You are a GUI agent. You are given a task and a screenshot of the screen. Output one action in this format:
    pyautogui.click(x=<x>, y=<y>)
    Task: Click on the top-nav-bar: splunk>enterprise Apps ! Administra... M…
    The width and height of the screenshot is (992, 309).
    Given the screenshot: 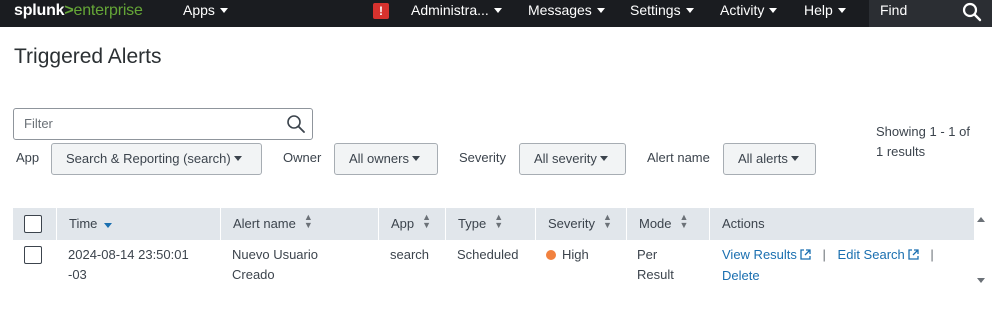 What is the action you would take?
    pyautogui.click(x=496, y=13)
    